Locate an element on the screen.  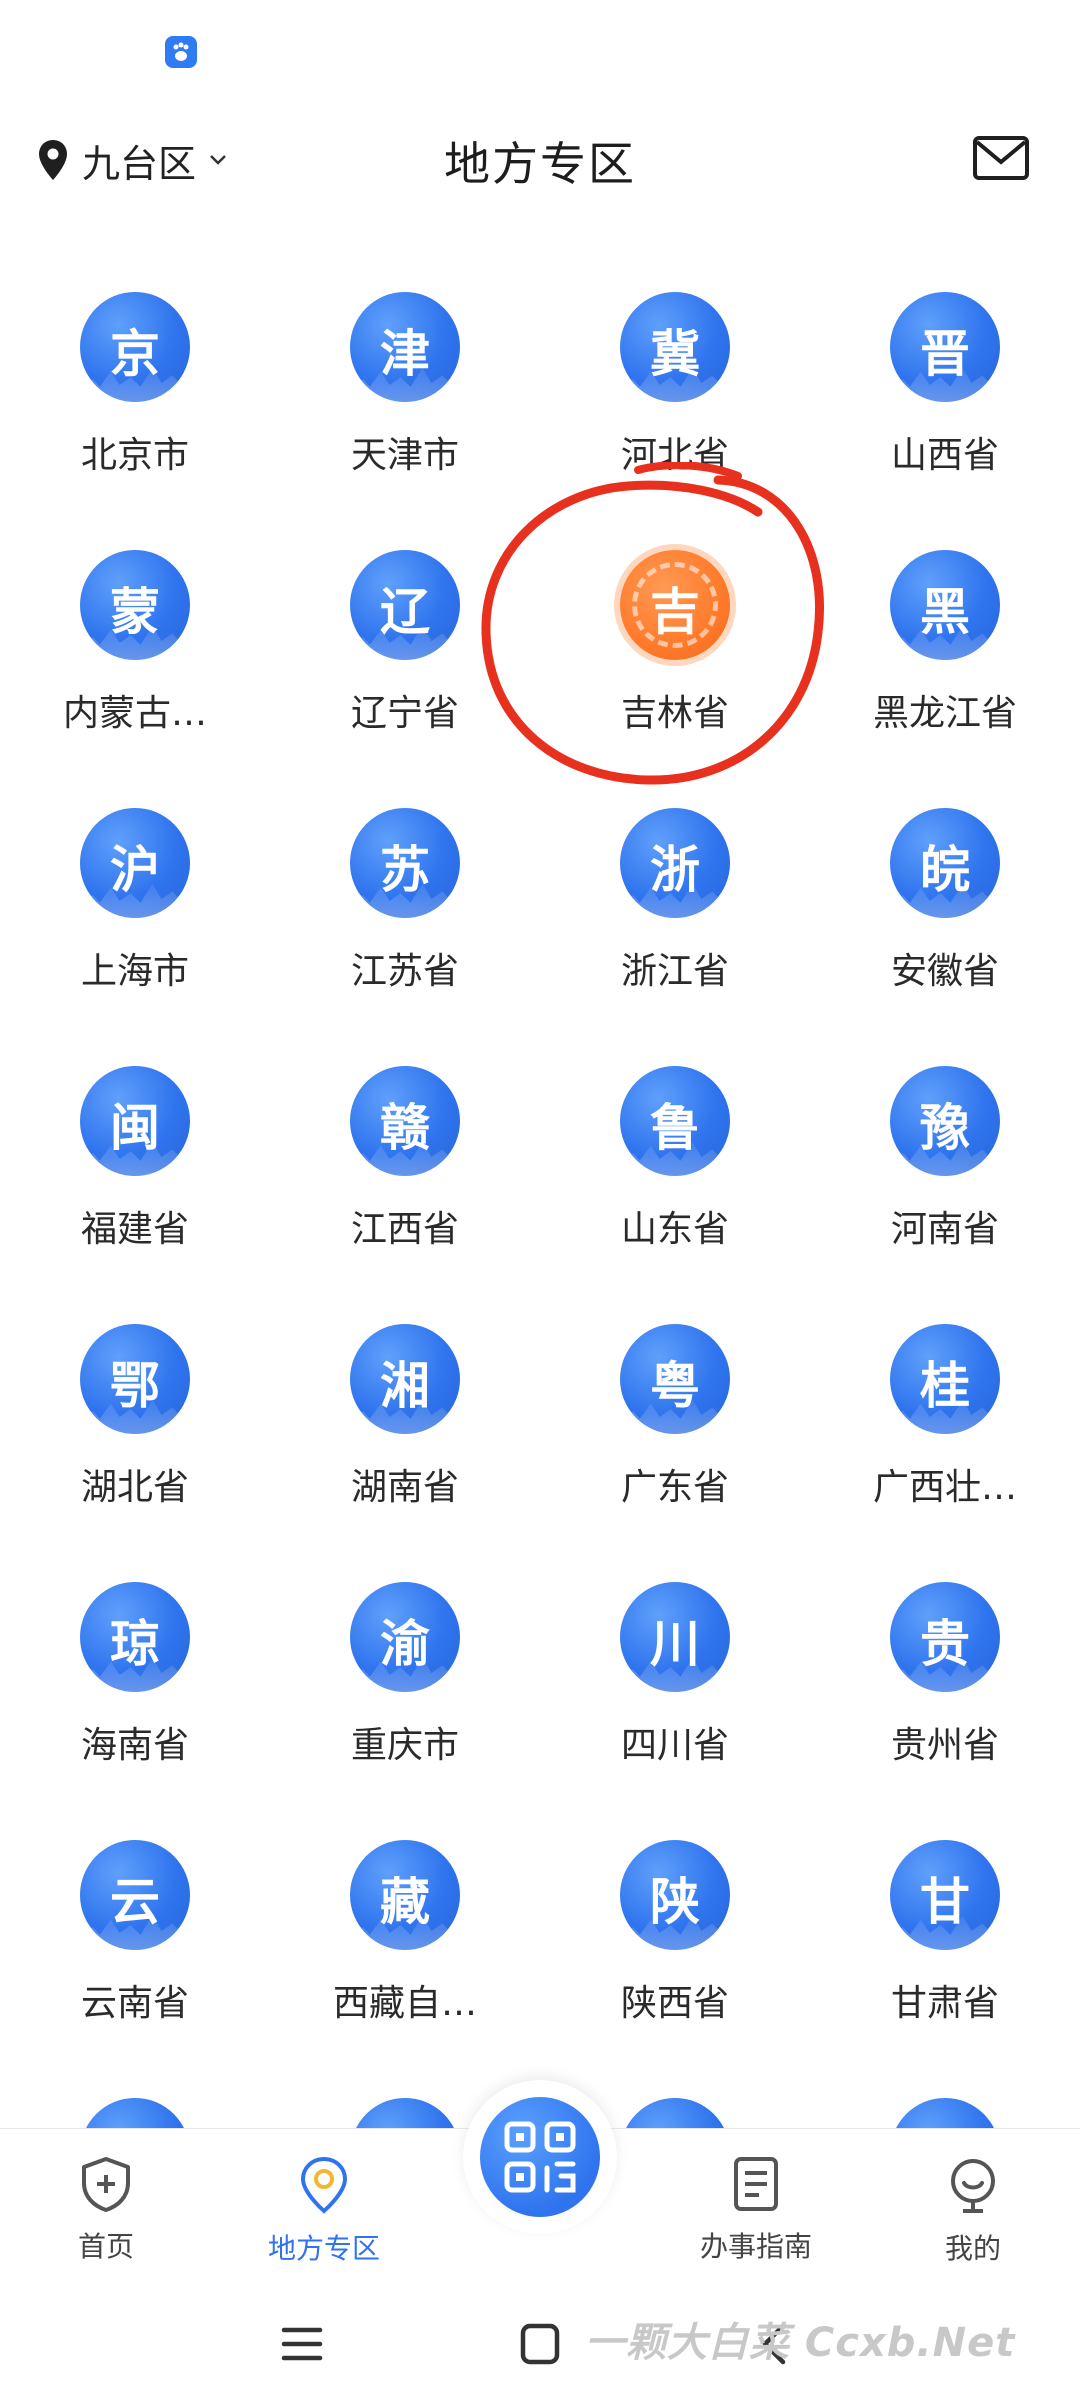
region-label: 上海市 is located at coordinates (134, 971).